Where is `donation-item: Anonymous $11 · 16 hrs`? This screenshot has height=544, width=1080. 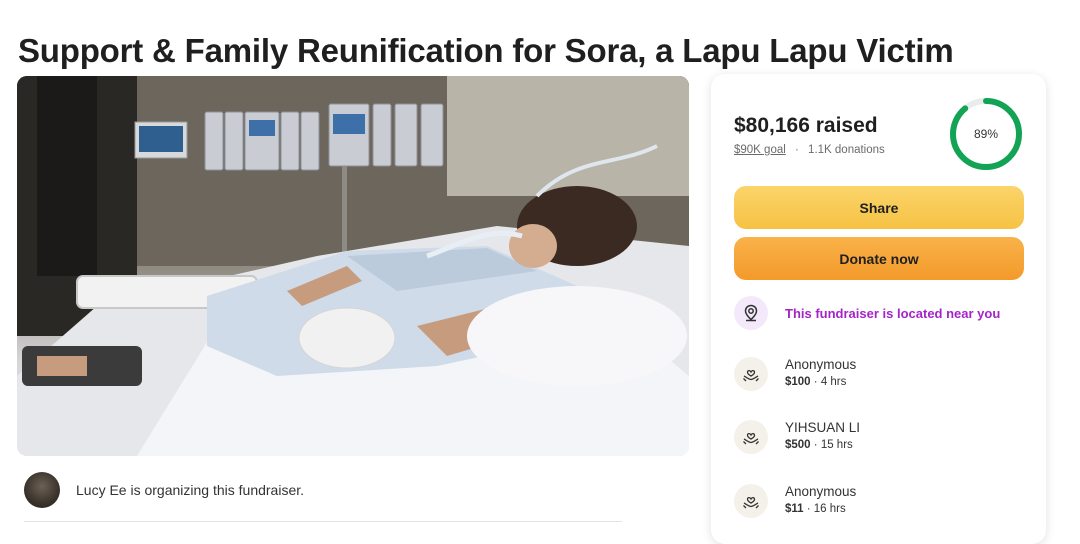 donation-item: Anonymous $11 · 16 hrs is located at coordinates (795, 500).